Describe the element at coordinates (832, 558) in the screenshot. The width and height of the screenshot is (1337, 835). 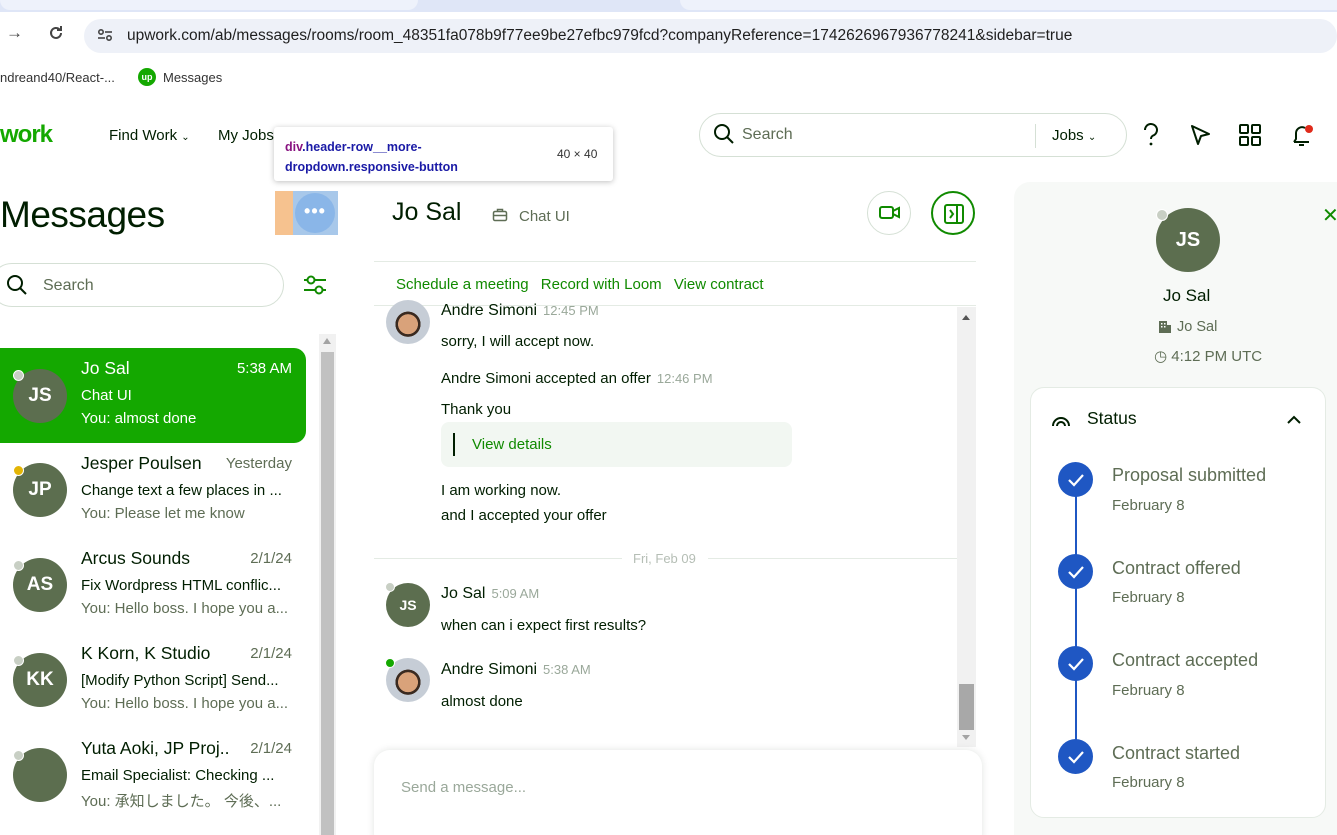
I see `day-divider-line` at that location.